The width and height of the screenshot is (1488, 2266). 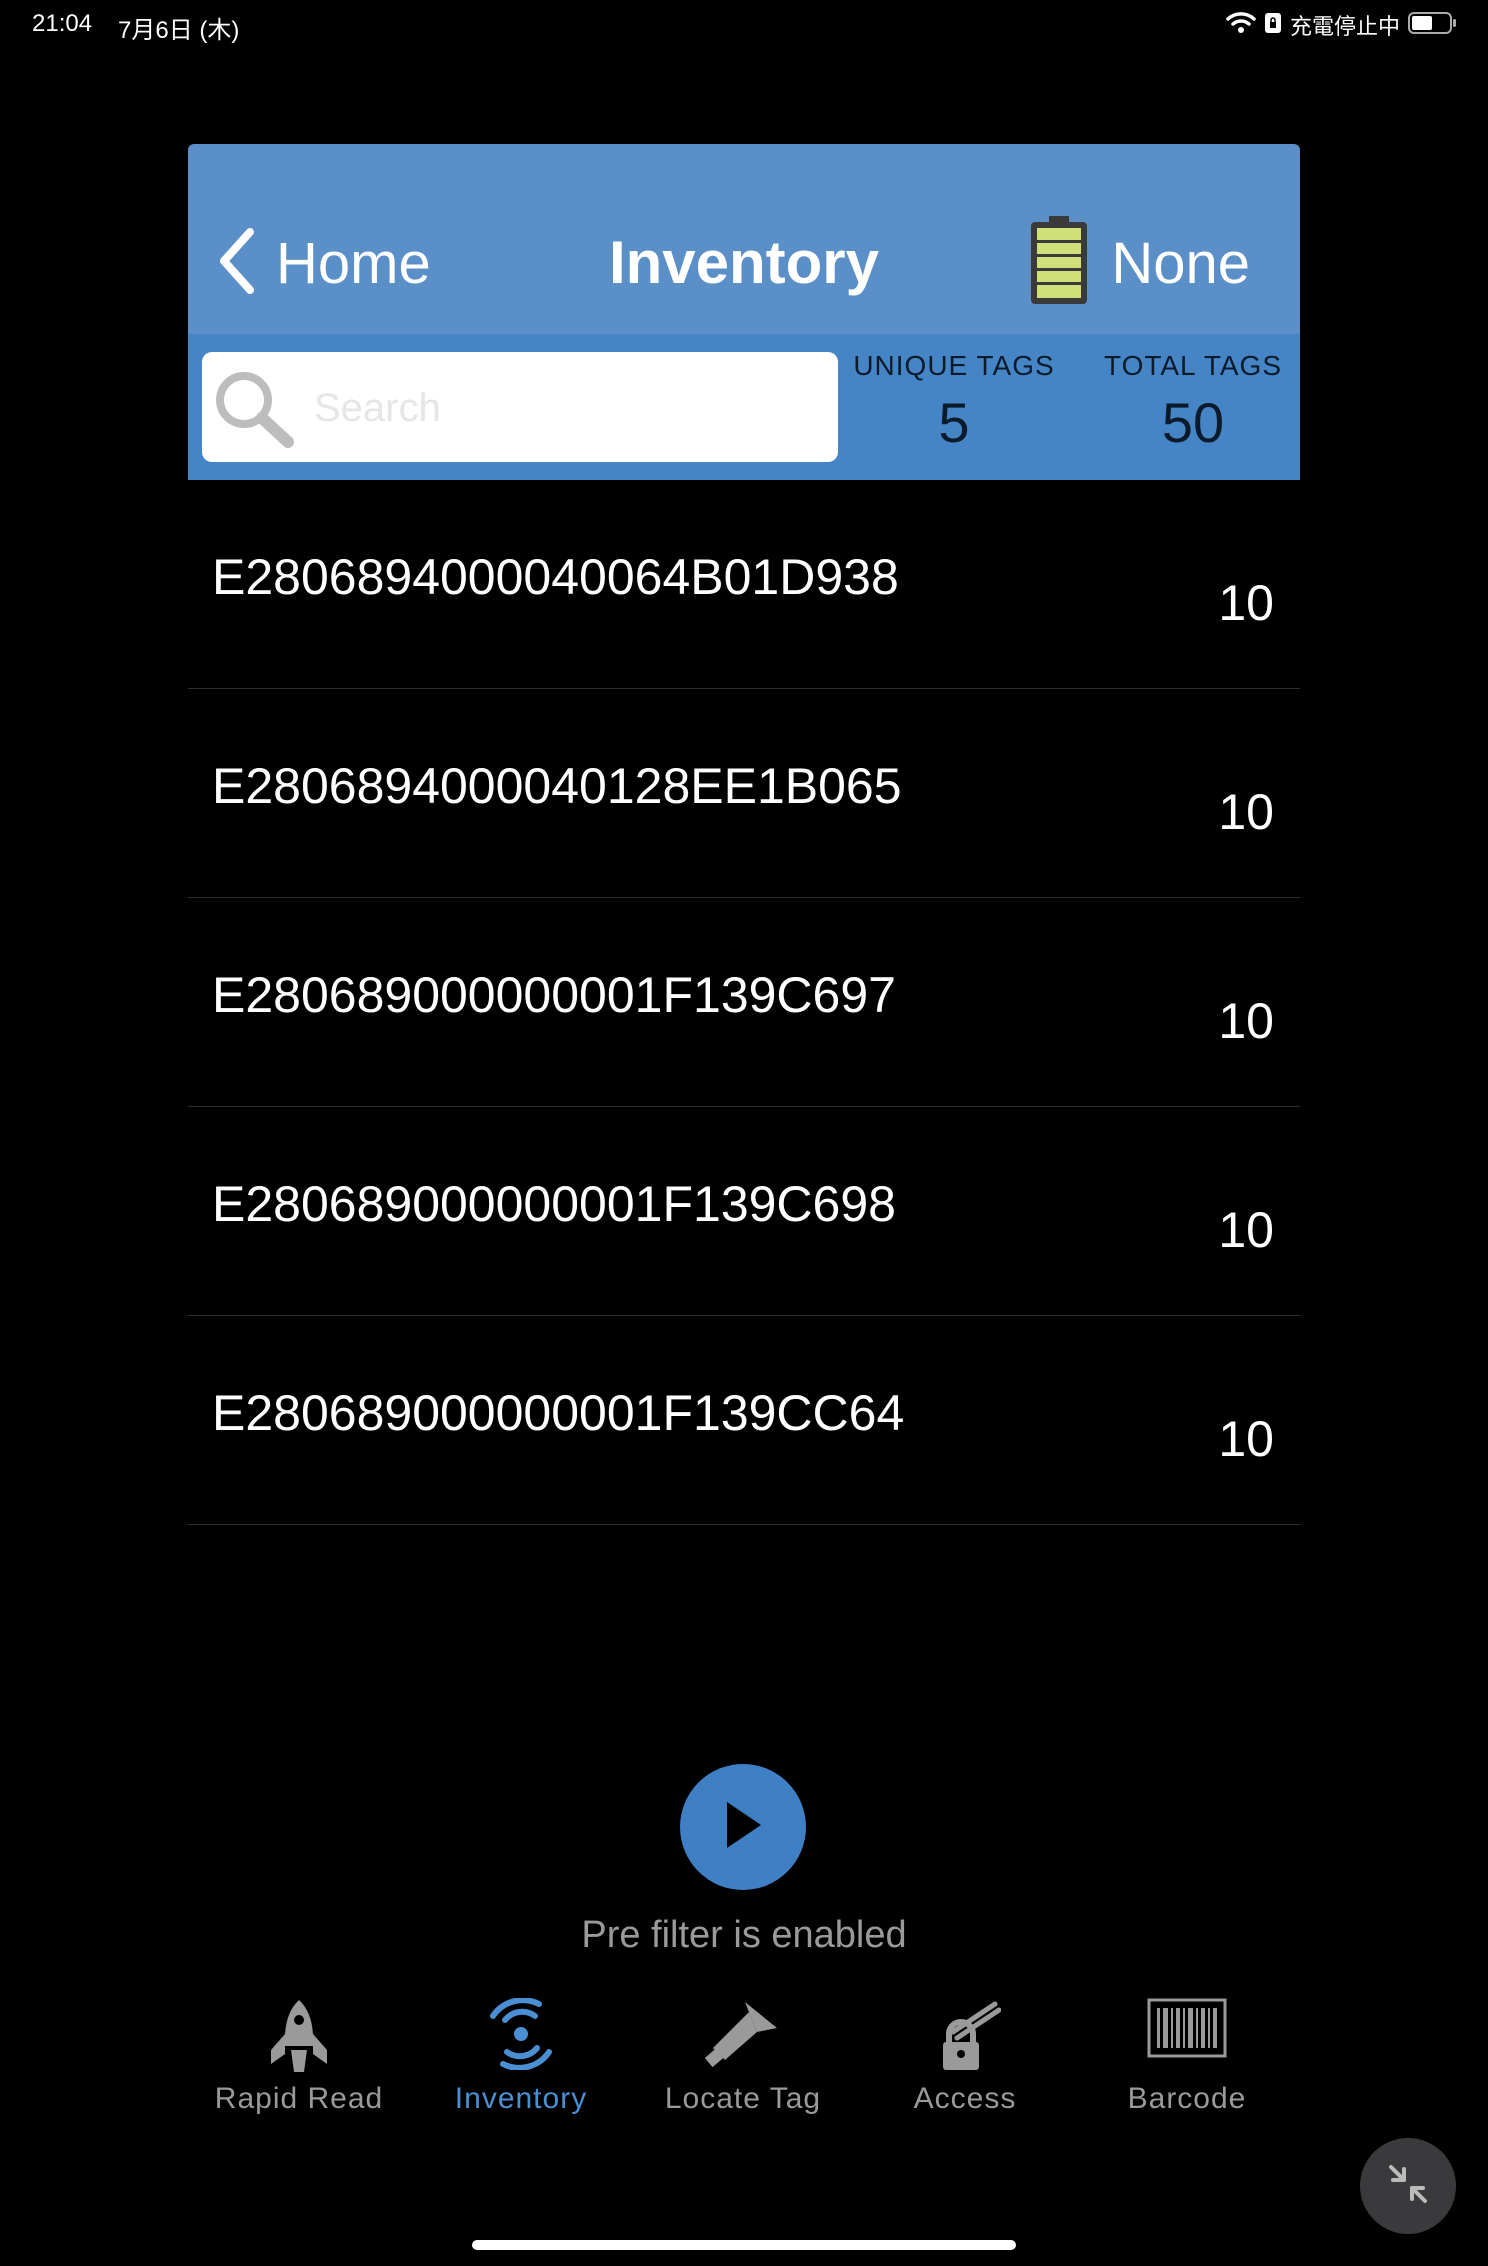 I want to click on battery-icon, so click(x=1433, y=25).